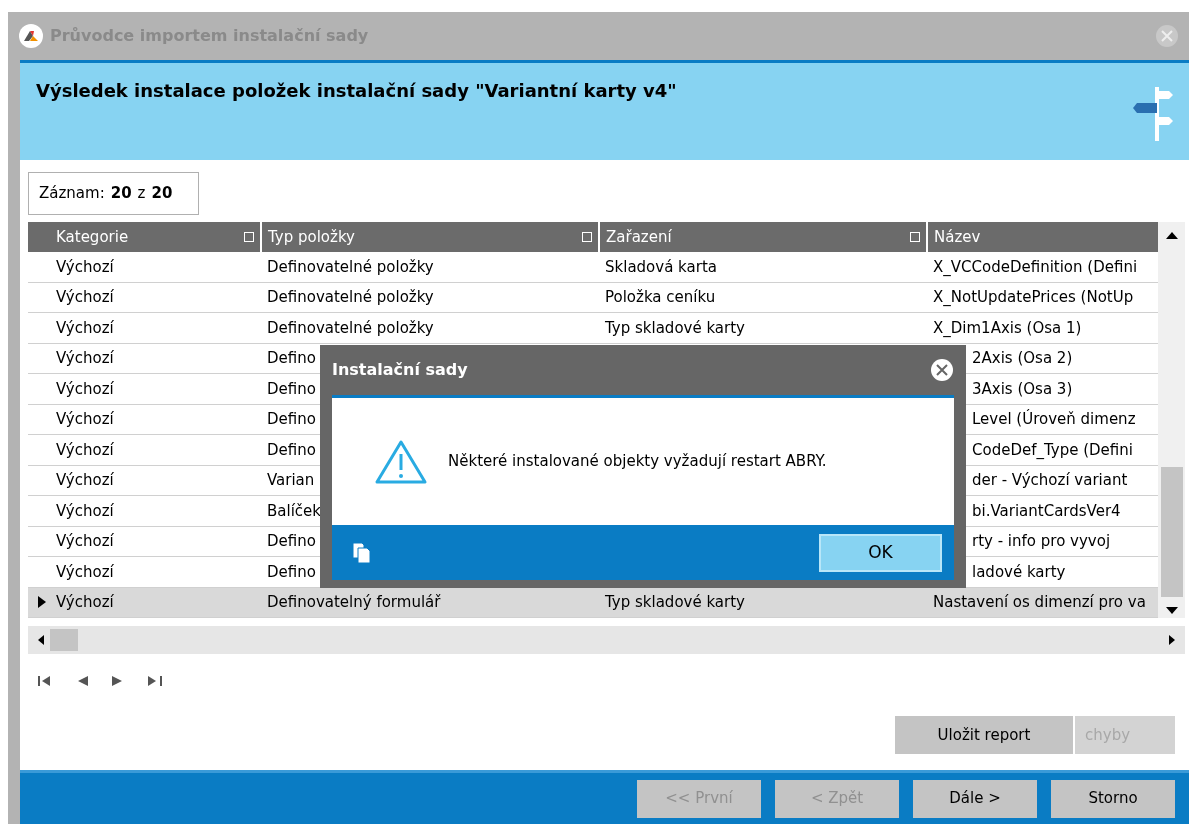 The width and height of the screenshot is (1189, 824). I want to click on table-cell-text: 3Axis (Osa 3), so click(1022, 389).